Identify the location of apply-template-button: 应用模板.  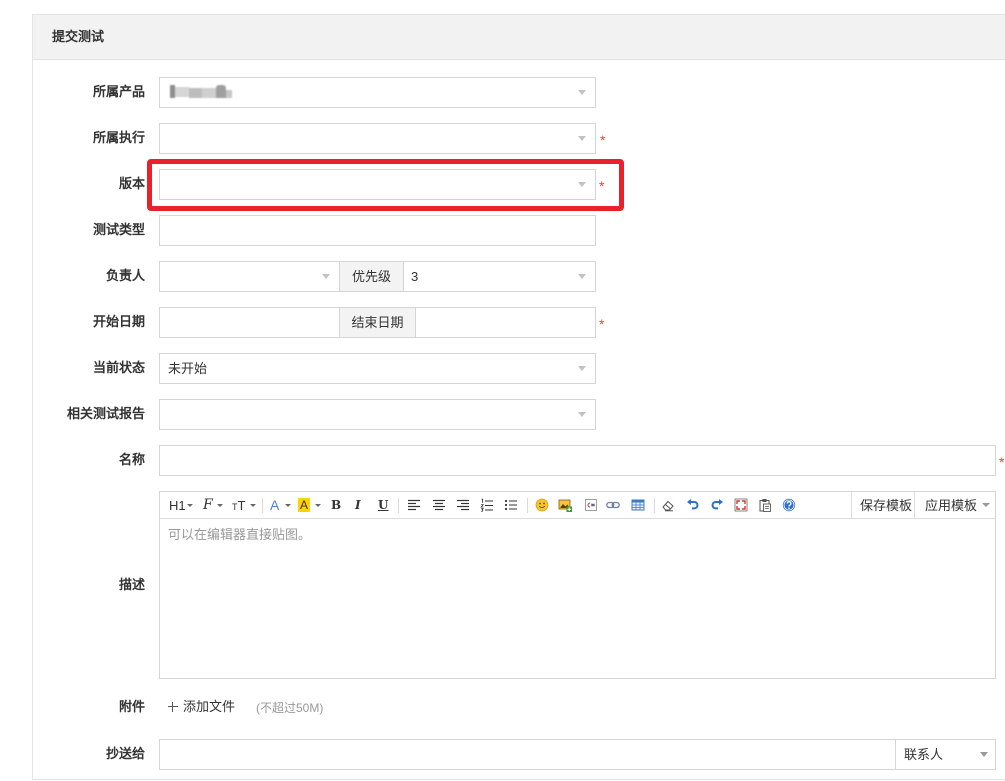
(951, 505).